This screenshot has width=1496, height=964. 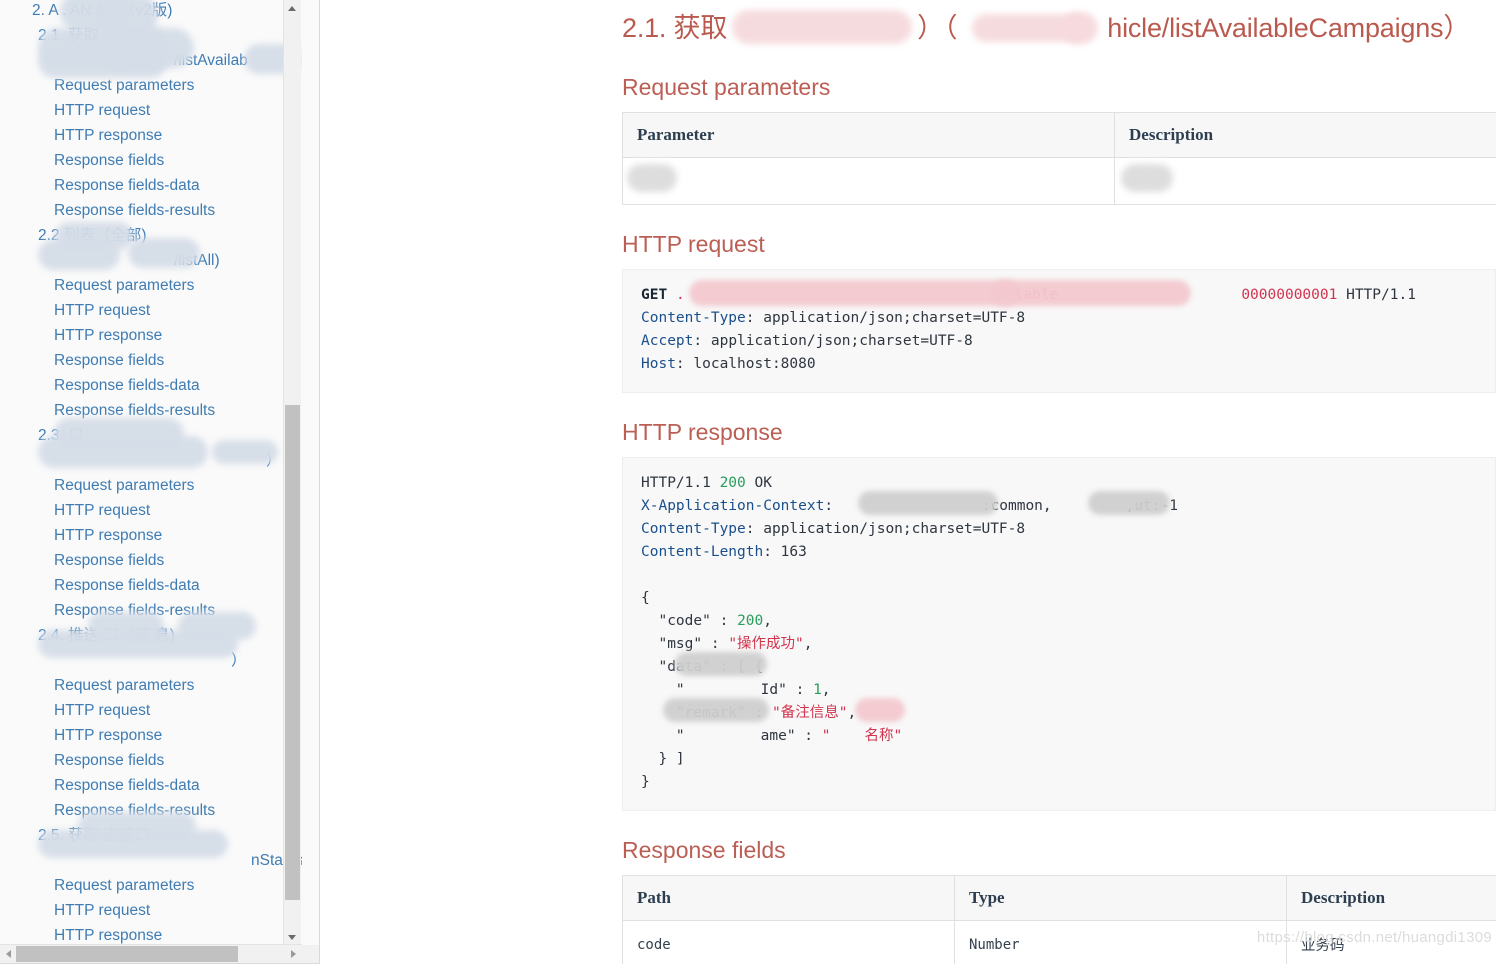 What do you see at coordinates (868, 135) in the screenshot?
I see `column-header-parameter: Parameter` at bounding box center [868, 135].